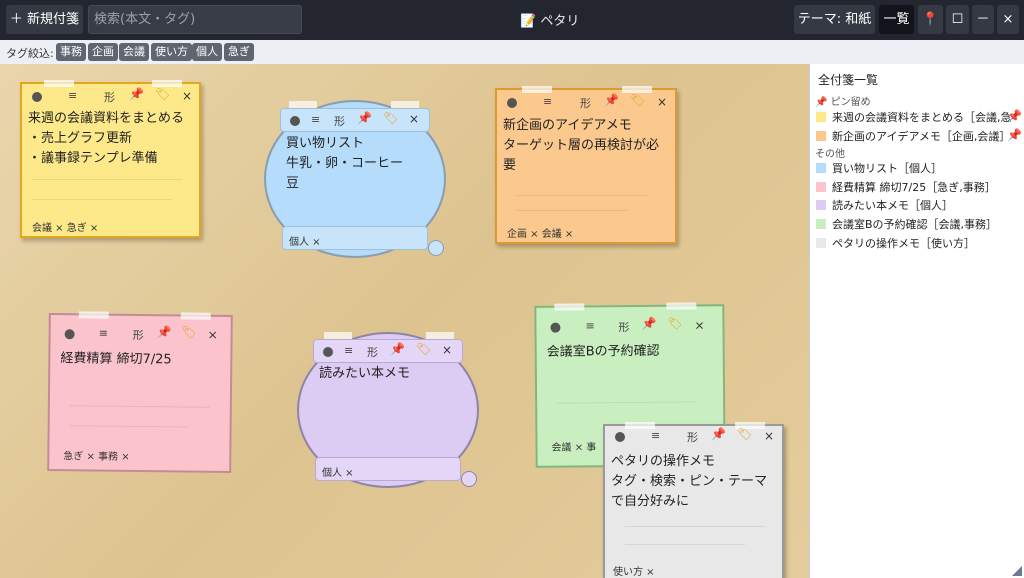 This screenshot has height=578, width=1024. Describe the element at coordinates (540, 232) in the screenshot. I see `note-tags: 企画 × 会議 ×` at that location.